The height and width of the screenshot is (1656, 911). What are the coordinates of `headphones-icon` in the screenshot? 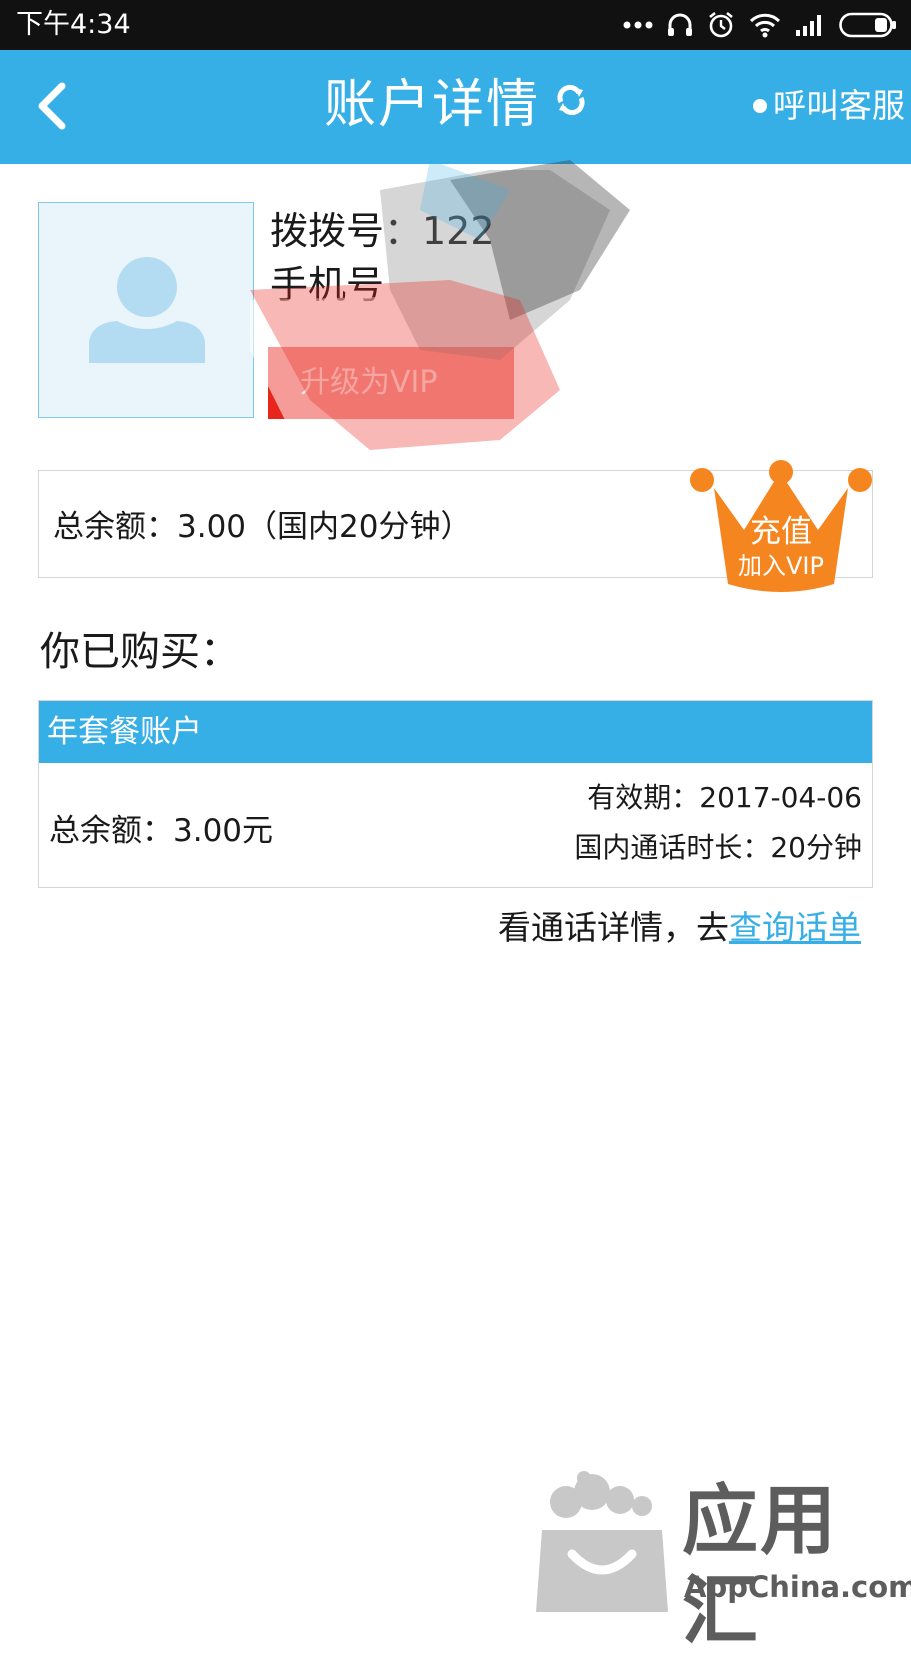 It's located at (680, 24).